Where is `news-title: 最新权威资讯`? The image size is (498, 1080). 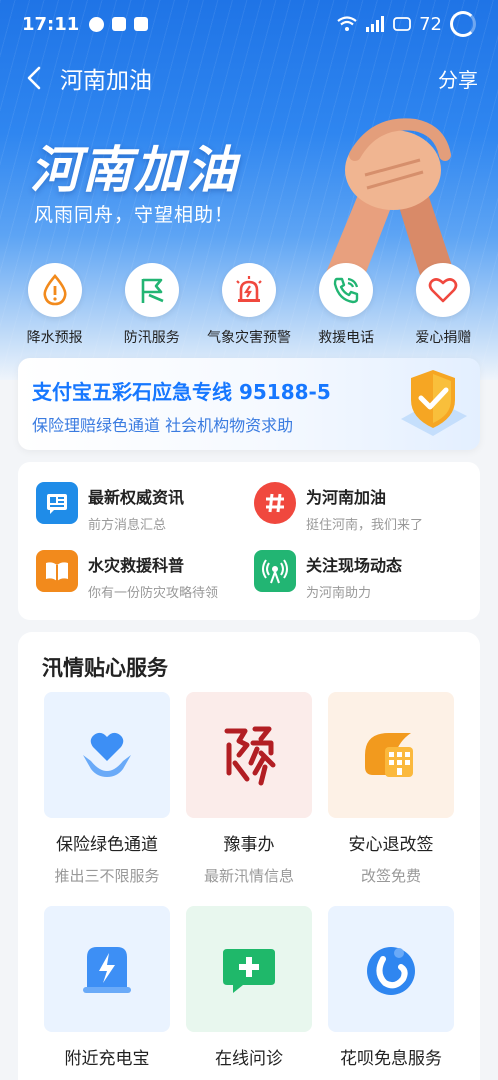
news-title: 最新权威资讯 is located at coordinates (136, 497).